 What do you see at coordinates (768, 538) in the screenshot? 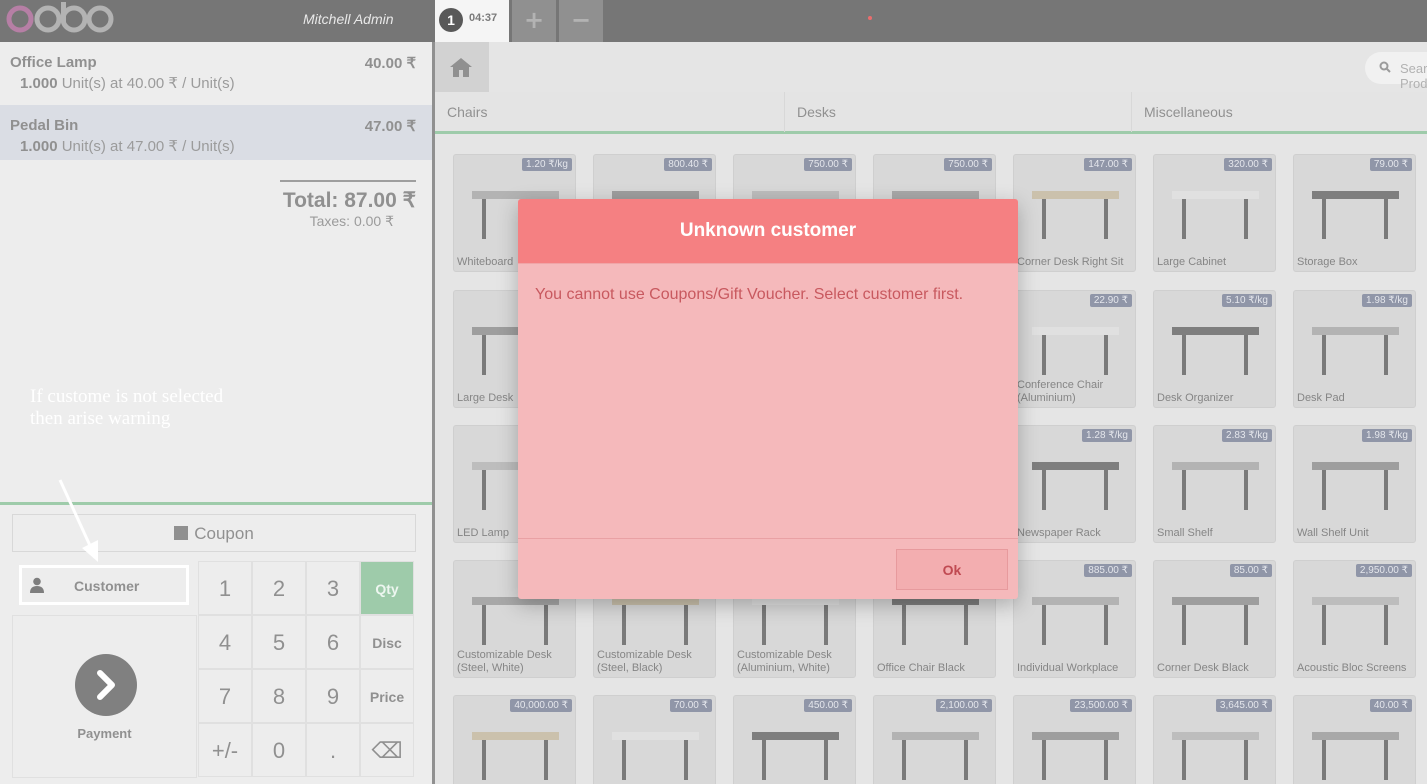
I see `dialog-footer-divider` at bounding box center [768, 538].